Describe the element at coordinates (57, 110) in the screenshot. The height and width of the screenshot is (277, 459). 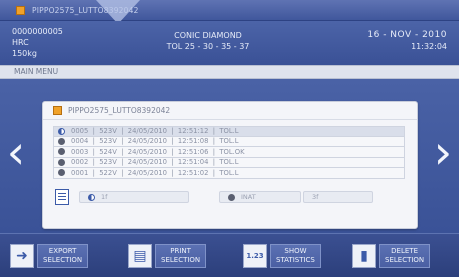
I see `file-icon` at that location.